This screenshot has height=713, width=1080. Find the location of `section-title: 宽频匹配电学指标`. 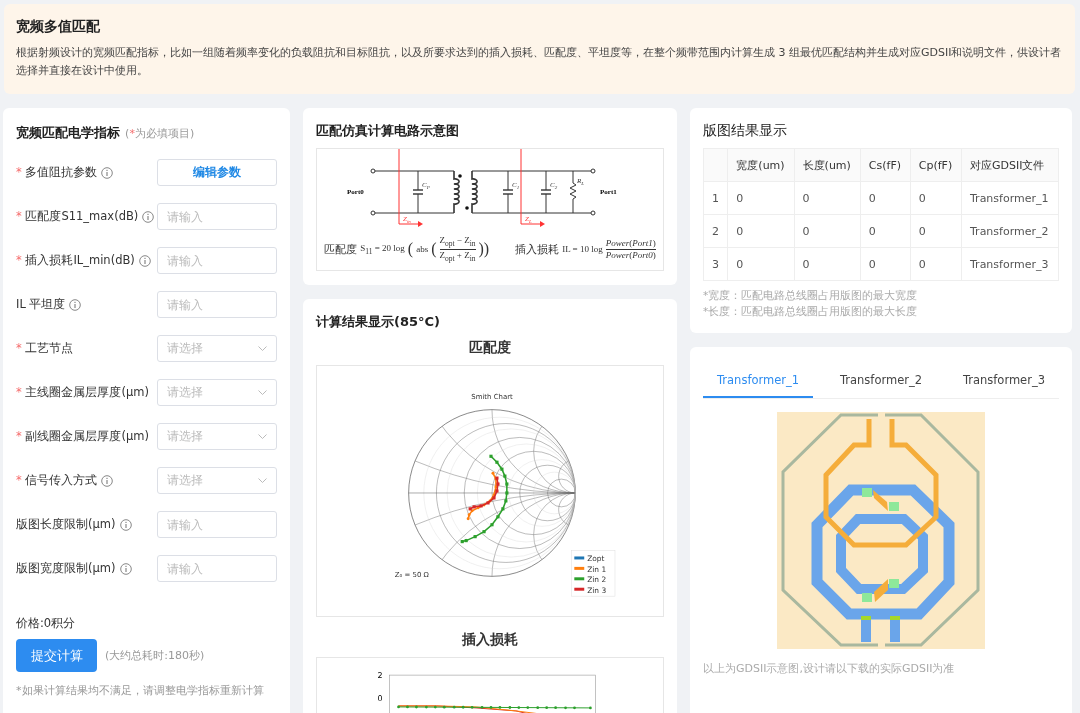

section-title: 宽频匹配电学指标 is located at coordinates (68, 132).